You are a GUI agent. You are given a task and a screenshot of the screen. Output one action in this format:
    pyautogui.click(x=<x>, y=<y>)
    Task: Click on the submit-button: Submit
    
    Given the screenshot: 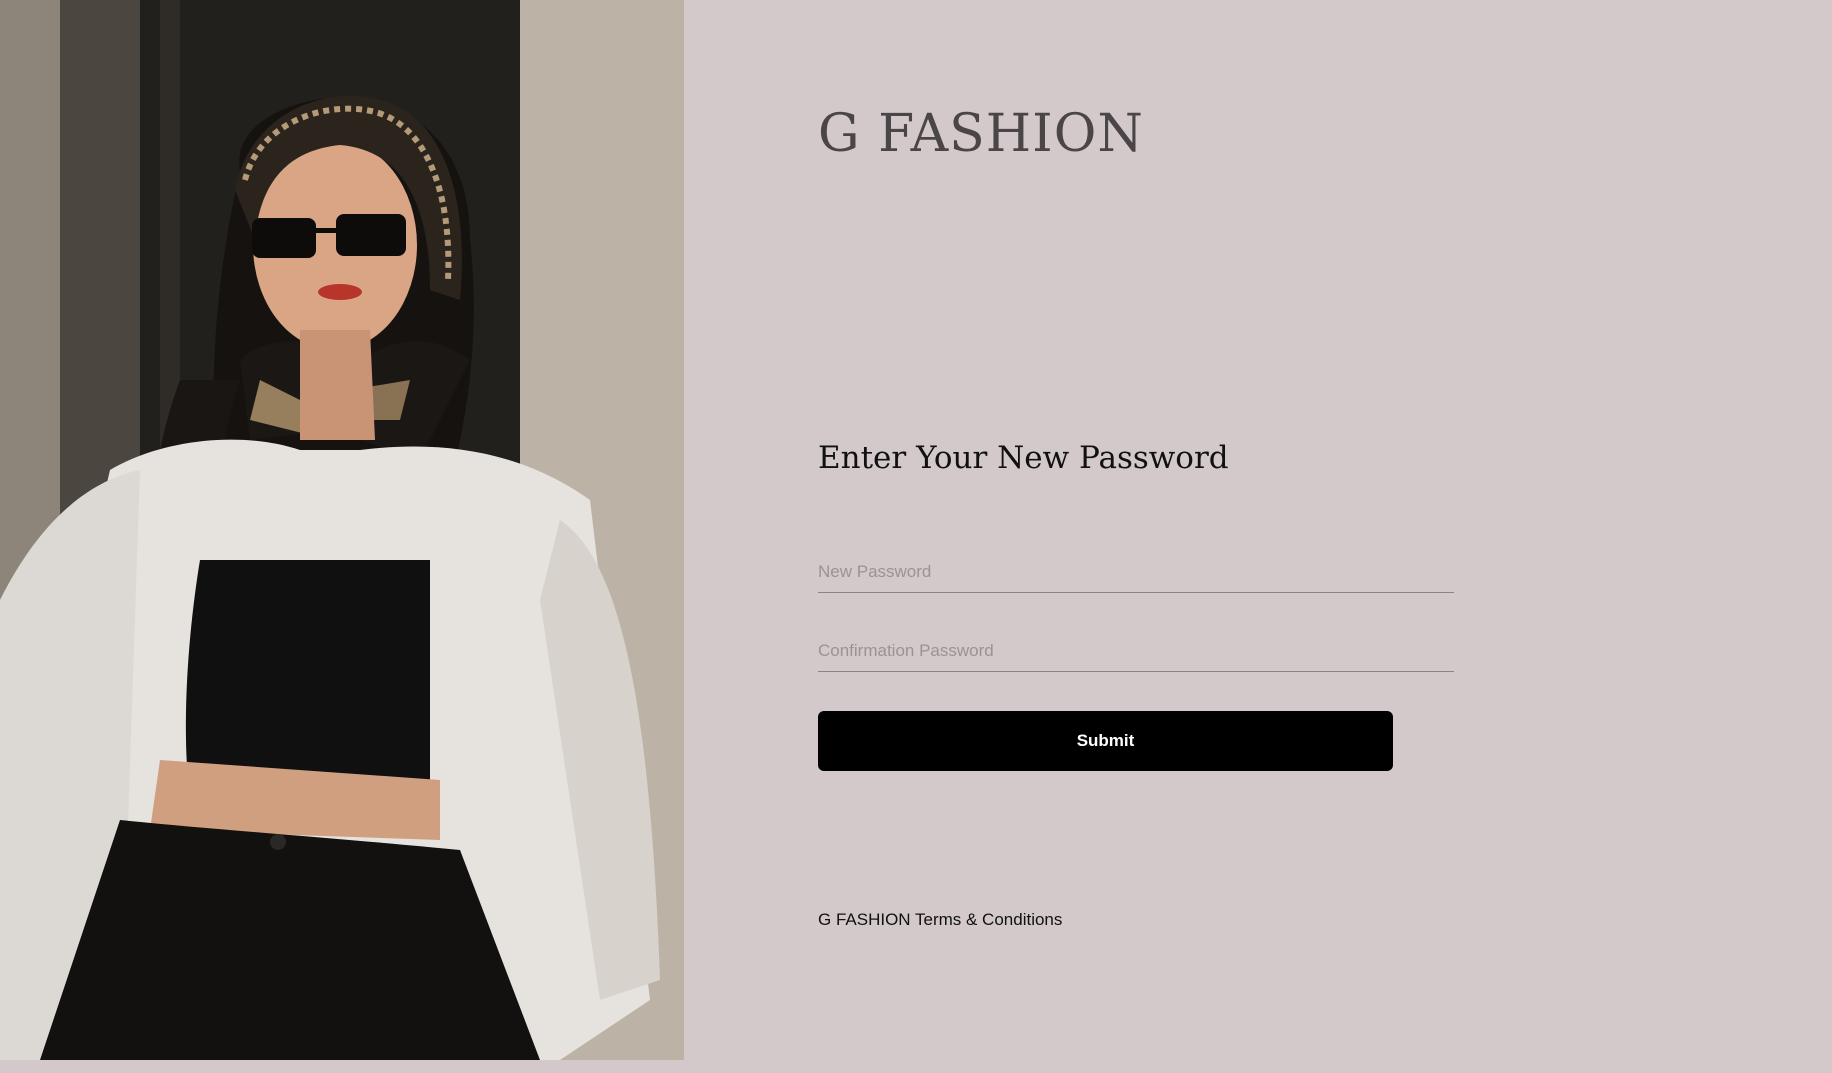 What is the action you would take?
    pyautogui.click(x=1105, y=741)
    